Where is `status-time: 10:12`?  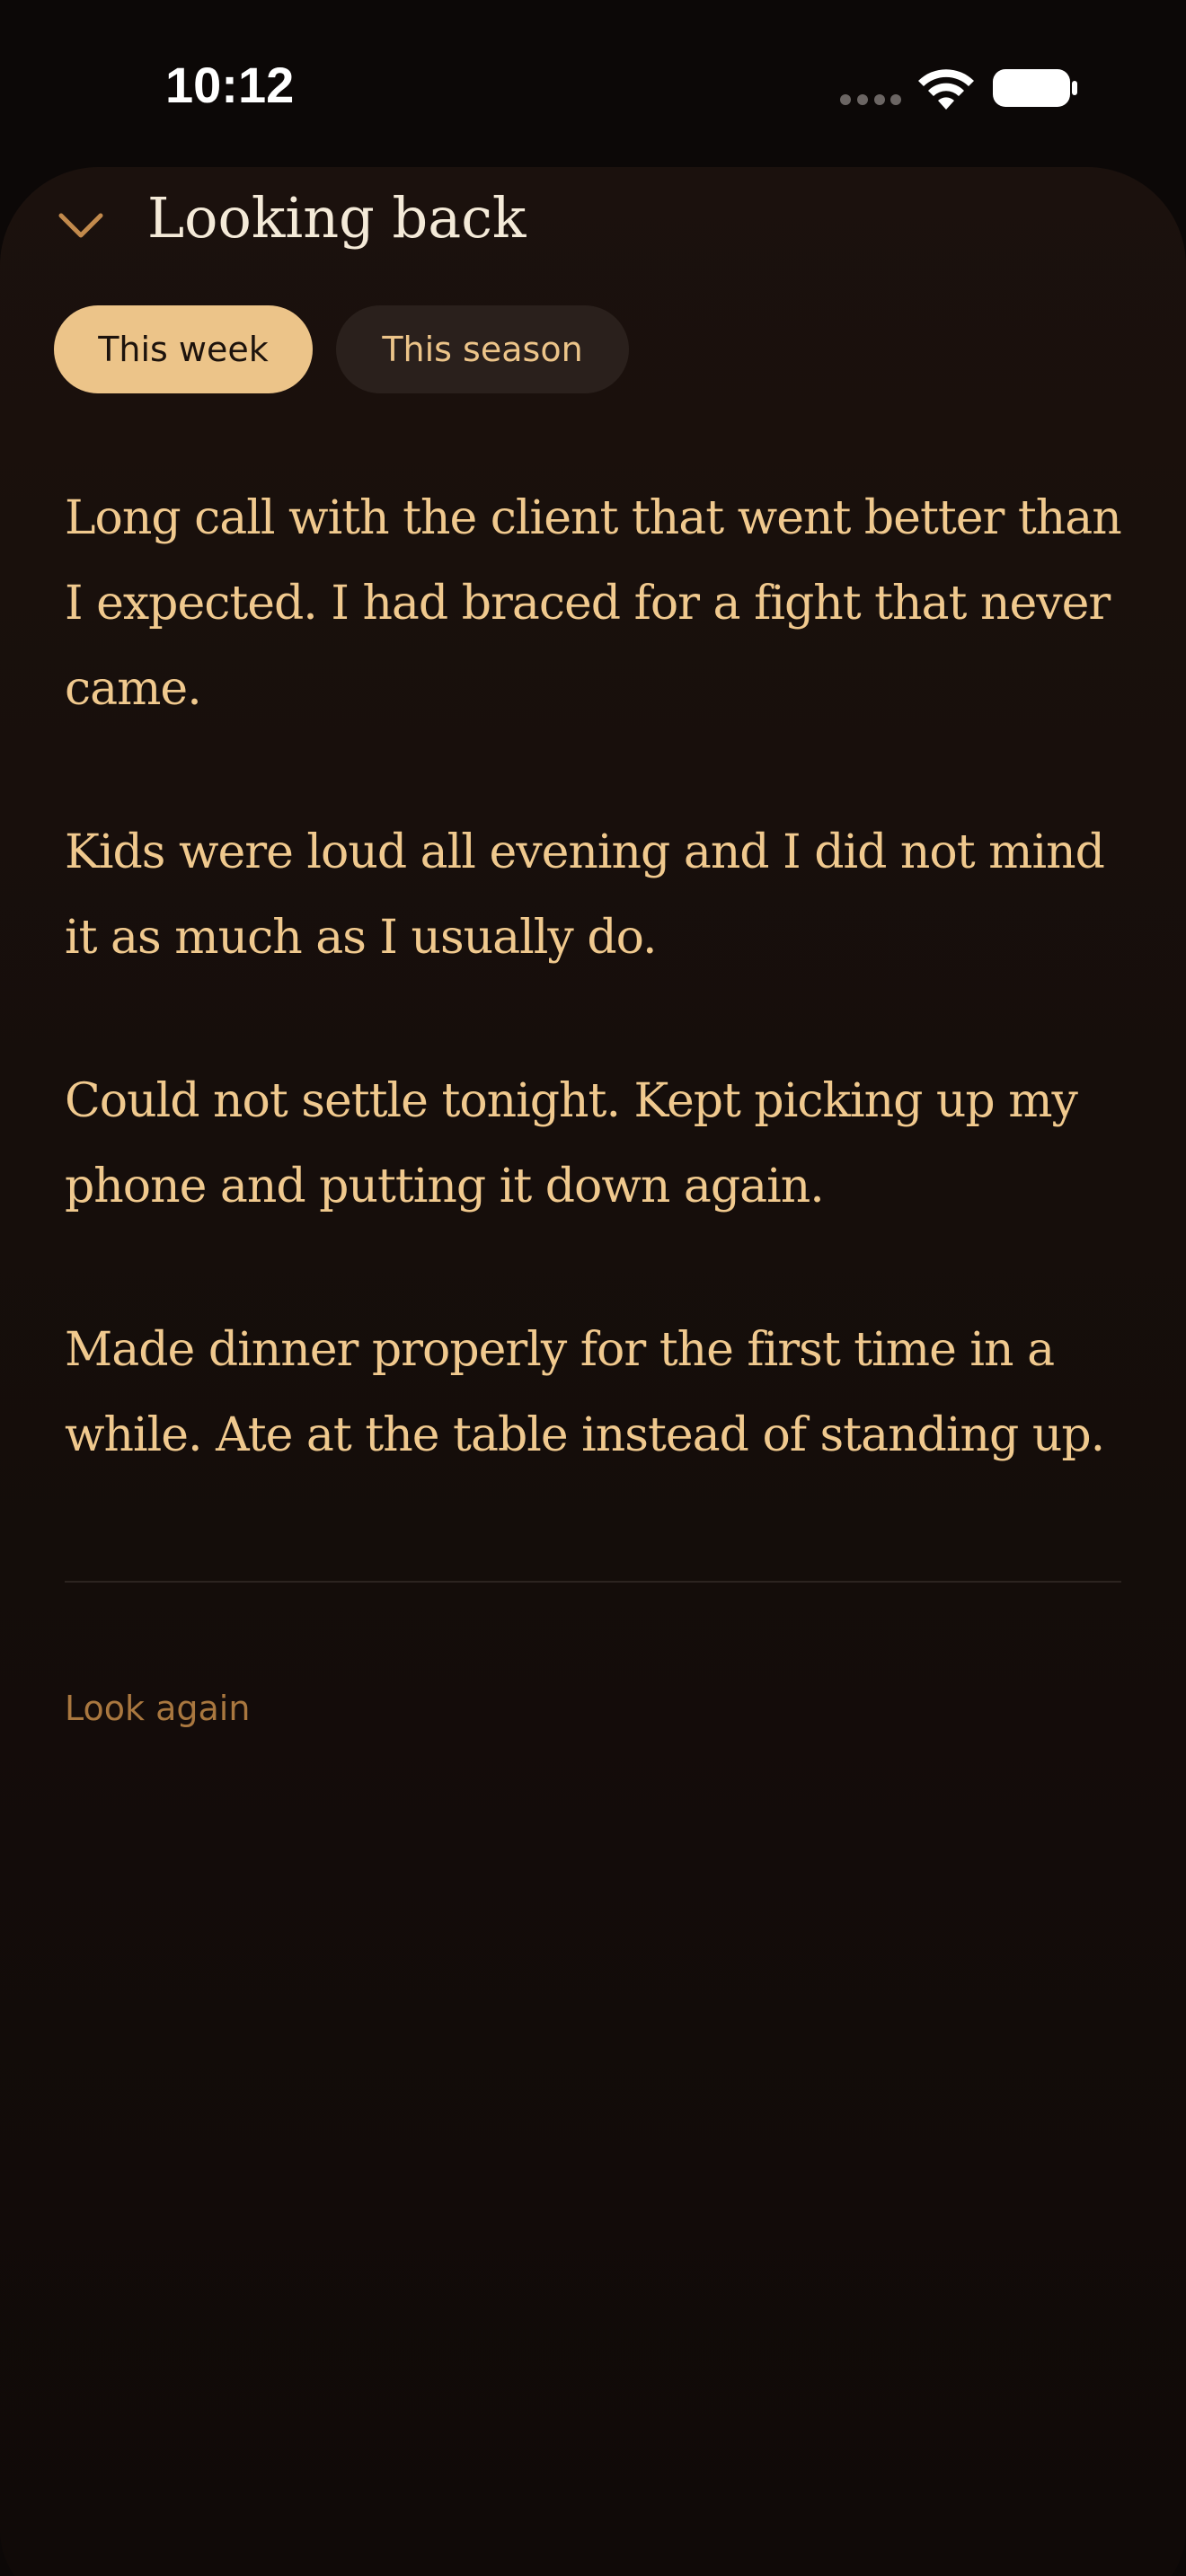 status-time: 10:12 is located at coordinates (230, 85).